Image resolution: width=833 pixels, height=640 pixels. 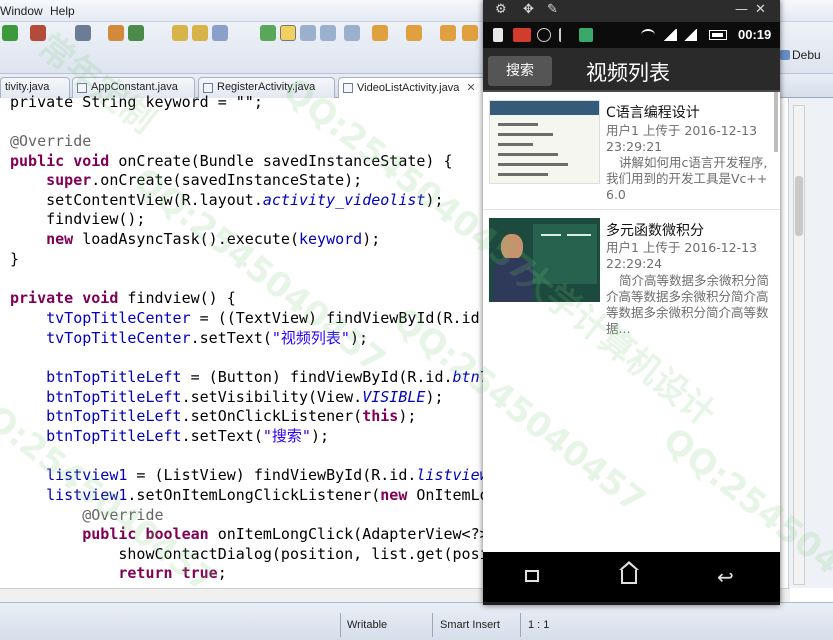 What do you see at coordinates (62, 11) in the screenshot?
I see `menu-help: Help` at bounding box center [62, 11].